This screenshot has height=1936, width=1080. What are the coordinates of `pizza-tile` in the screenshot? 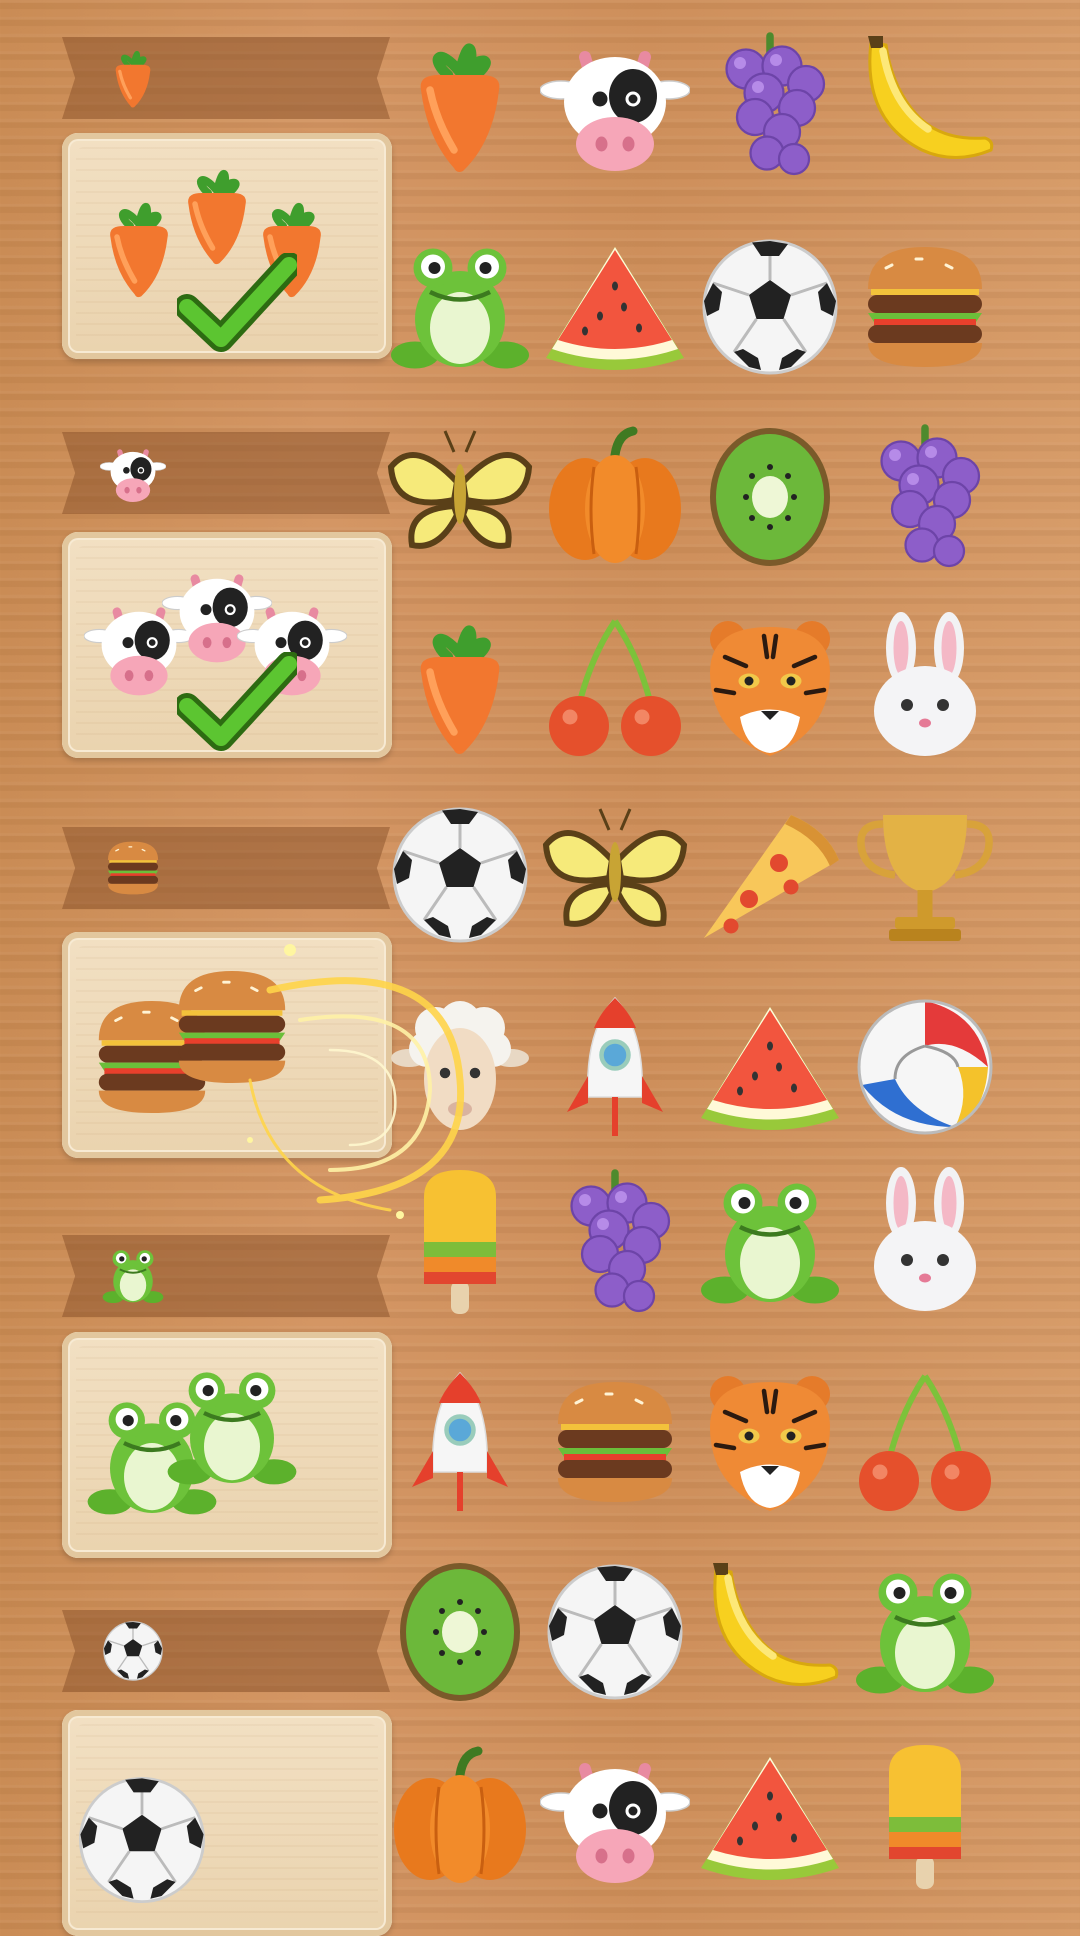 It's located at (770, 875).